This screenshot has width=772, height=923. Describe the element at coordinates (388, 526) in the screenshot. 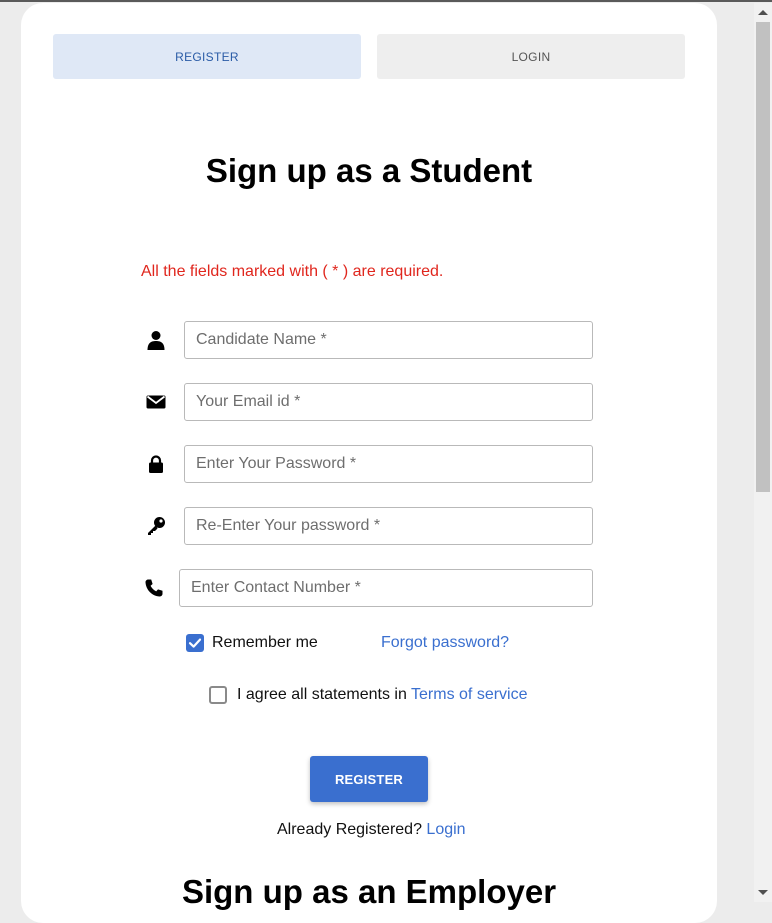

I see `reenter-password-input` at that location.